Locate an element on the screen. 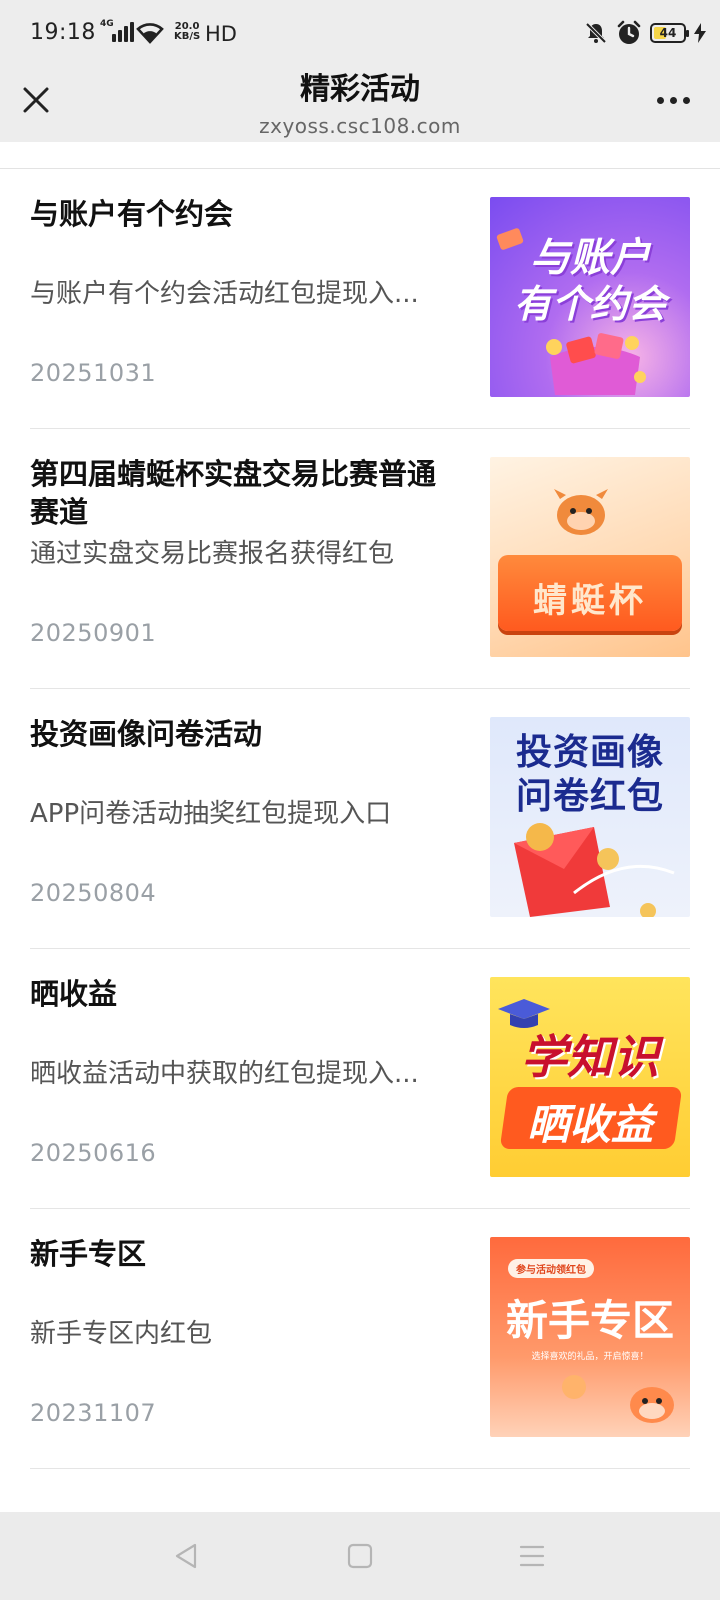 Image resolution: width=720 pixels, height=1600 pixels. thumbnail-caption: 晒收益 is located at coordinates (589, 1124).